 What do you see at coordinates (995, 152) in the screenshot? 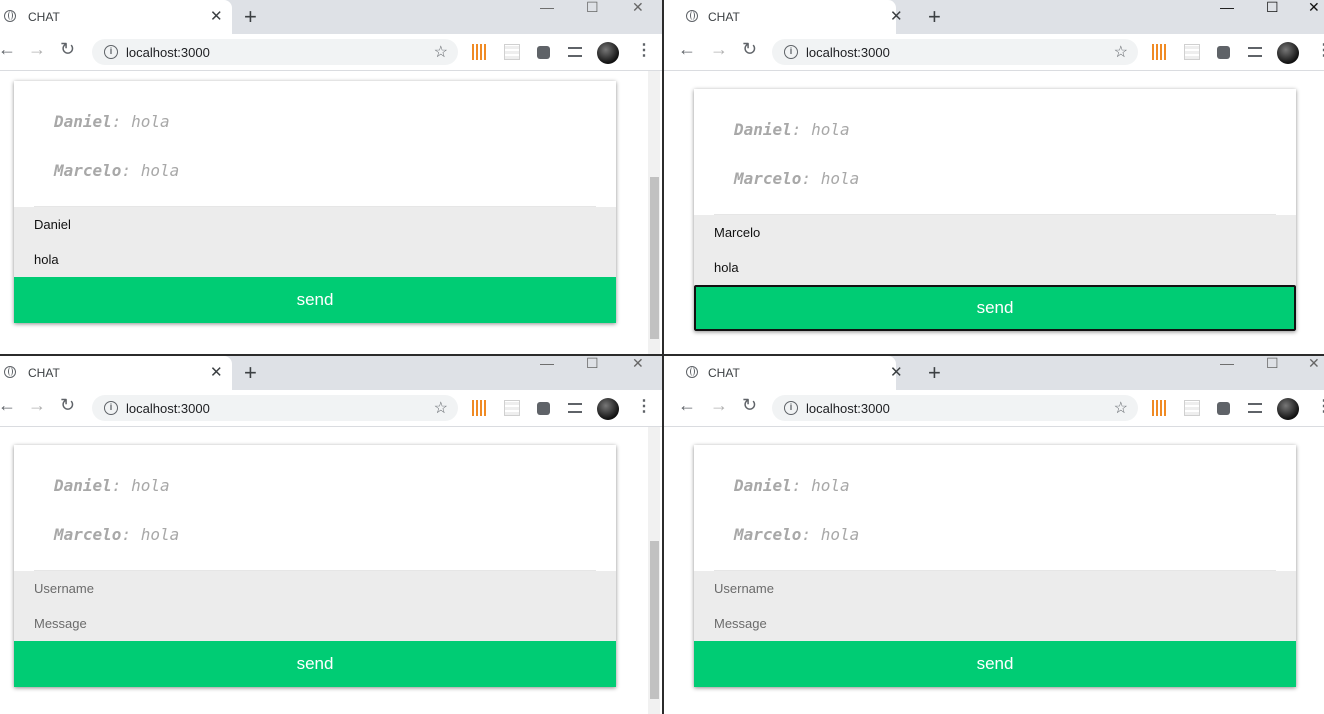
I see `message-list: Daniel: hola Marcelo: hola` at bounding box center [995, 152].